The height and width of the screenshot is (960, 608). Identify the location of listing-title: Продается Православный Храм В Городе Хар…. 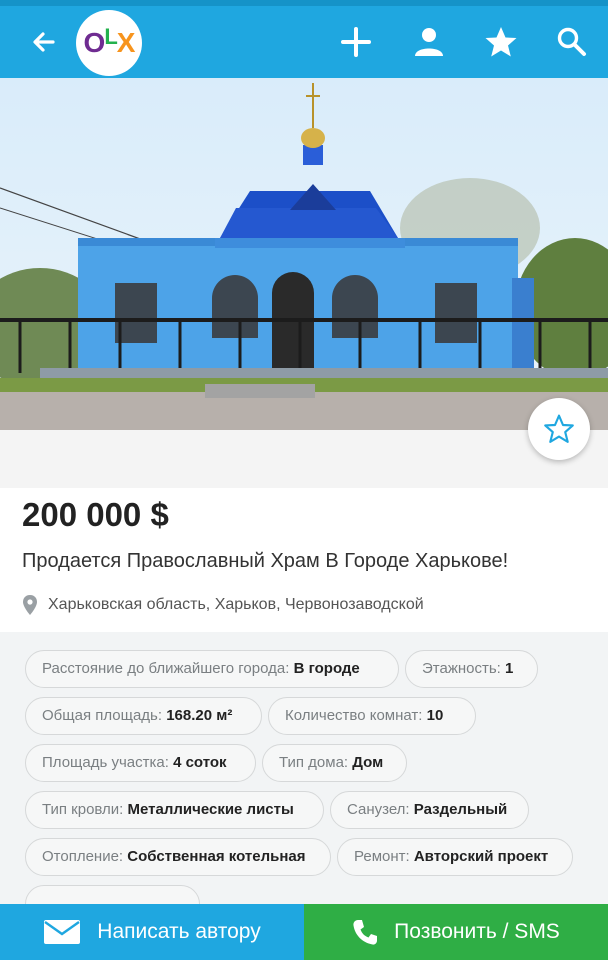
(265, 561).